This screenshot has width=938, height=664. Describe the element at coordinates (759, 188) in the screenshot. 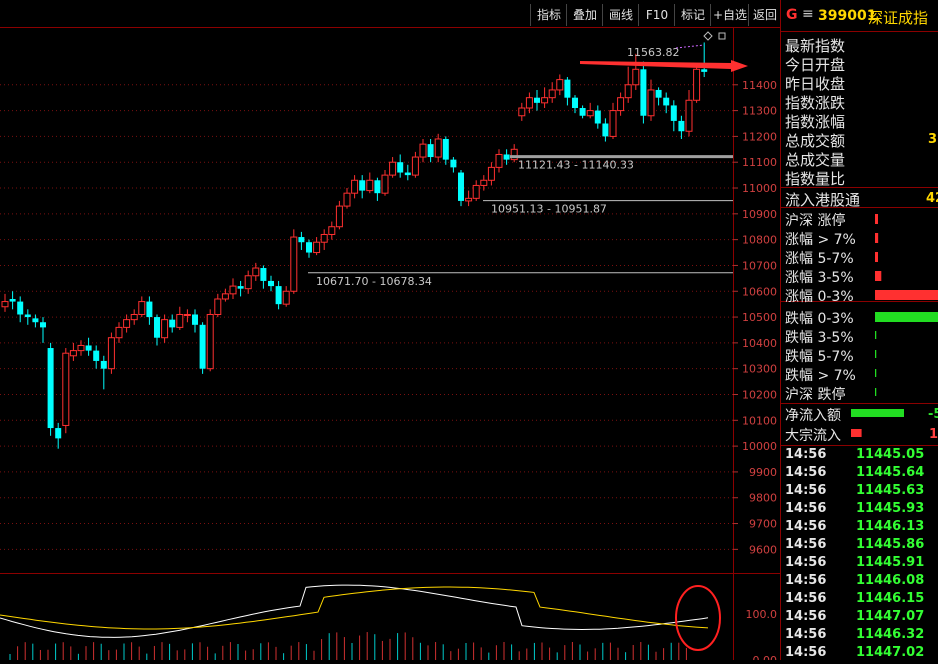

I see `axis-label: 11000` at that location.